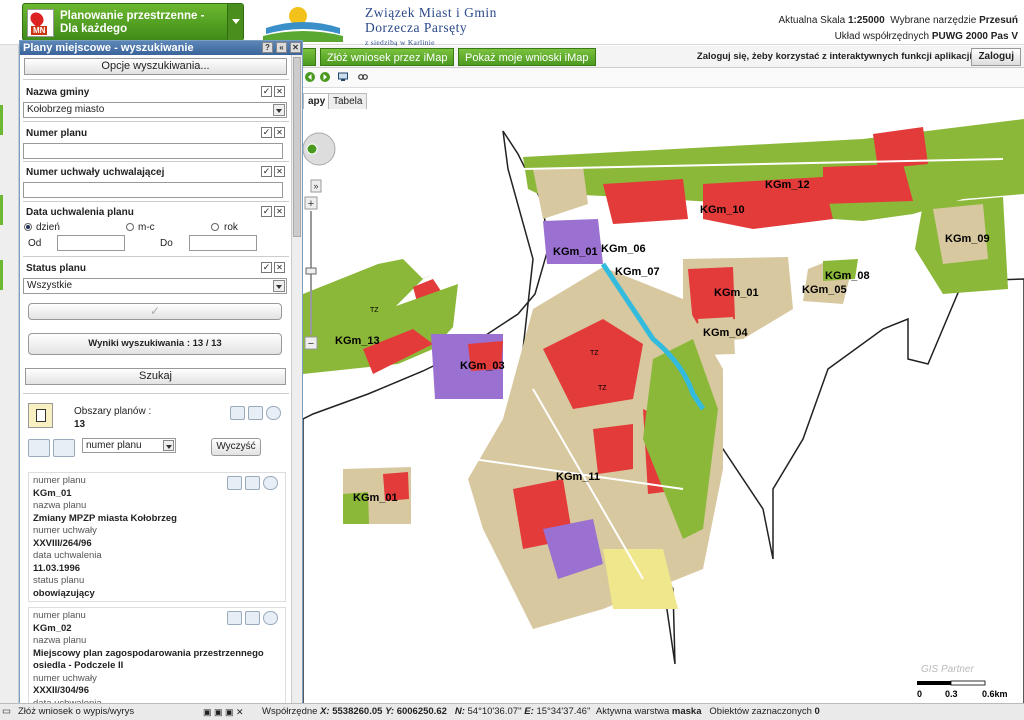  Describe the element at coordinates (736, 293) in the screenshot. I see `map-label-kgm-01-b: KGm_01` at that location.